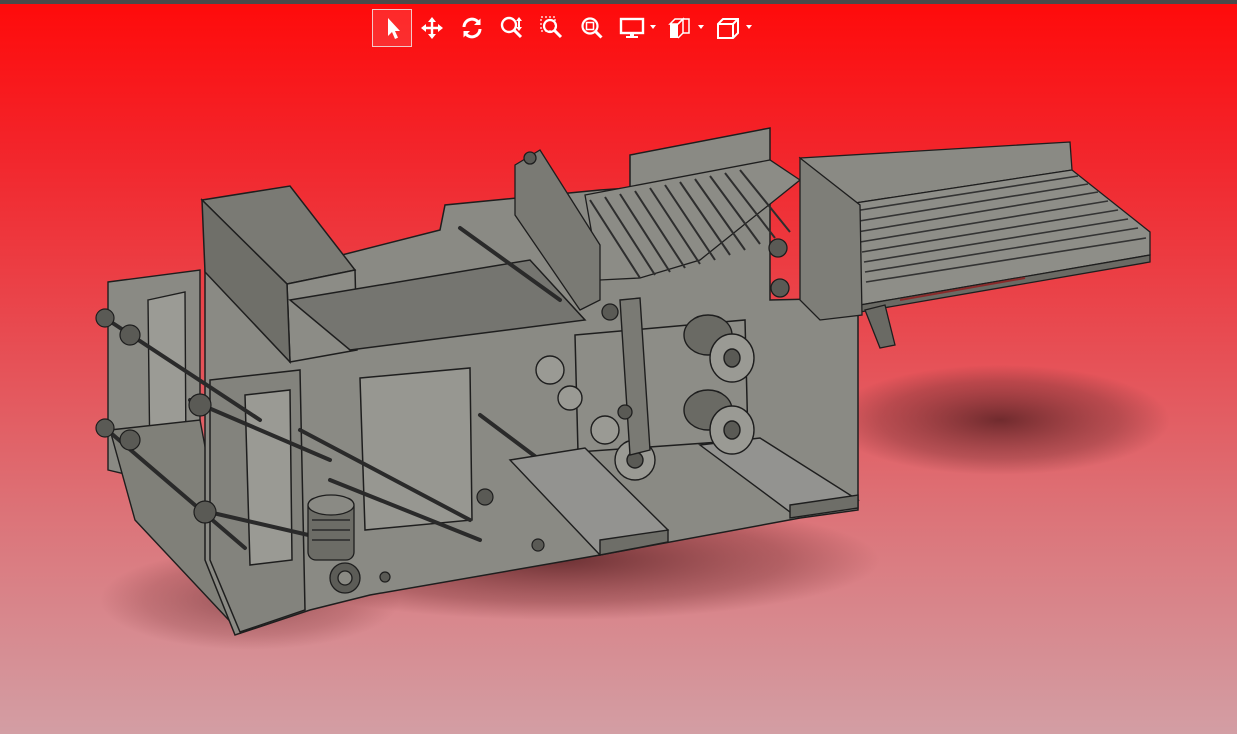 This screenshot has width=1237, height=734. I want to click on zoom-tool-button, so click(512, 28).